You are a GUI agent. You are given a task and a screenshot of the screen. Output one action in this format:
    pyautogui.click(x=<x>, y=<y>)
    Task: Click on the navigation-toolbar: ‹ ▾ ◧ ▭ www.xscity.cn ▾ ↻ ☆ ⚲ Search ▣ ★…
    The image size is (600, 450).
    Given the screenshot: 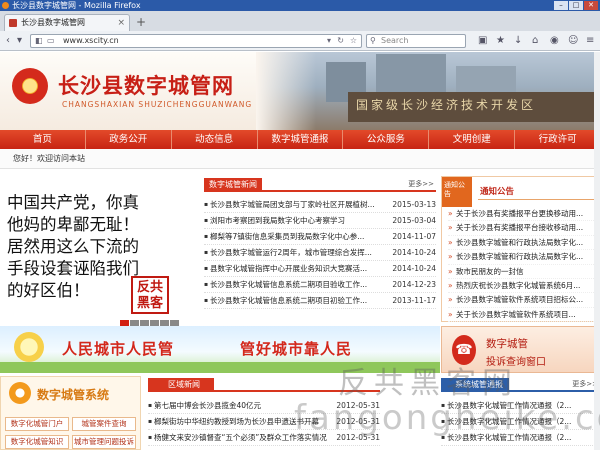 What is the action you would take?
    pyautogui.click(x=300, y=41)
    